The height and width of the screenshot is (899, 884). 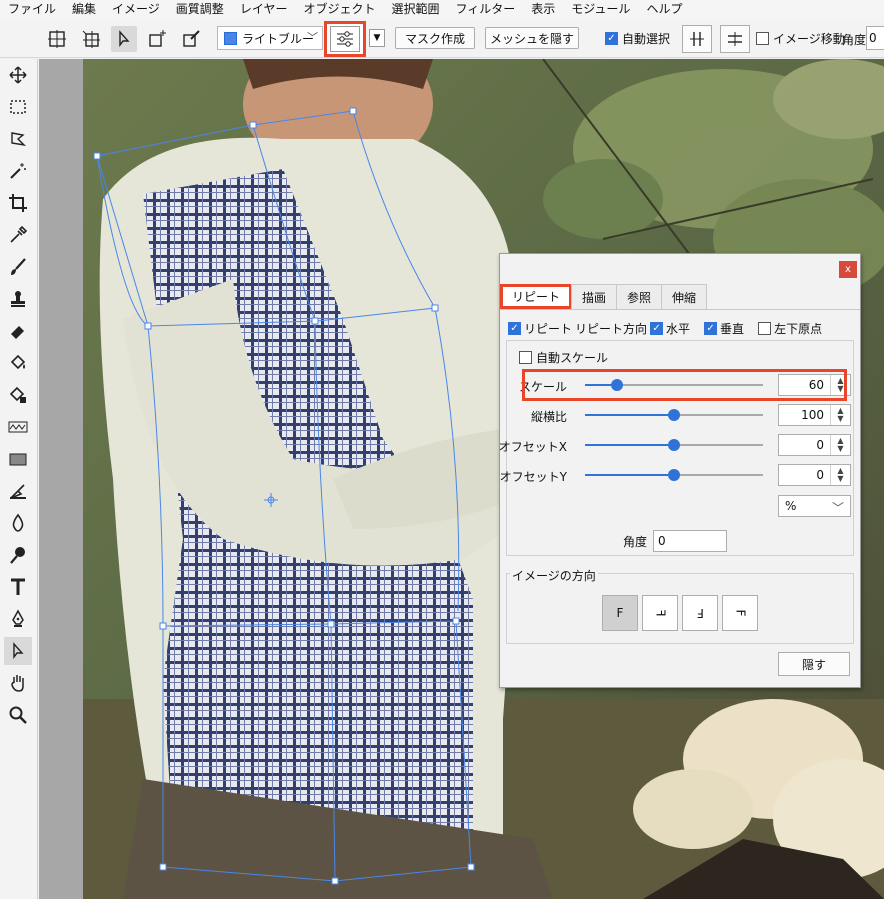 What do you see at coordinates (18, 235) in the screenshot?
I see `eyedropper-icon` at bounding box center [18, 235].